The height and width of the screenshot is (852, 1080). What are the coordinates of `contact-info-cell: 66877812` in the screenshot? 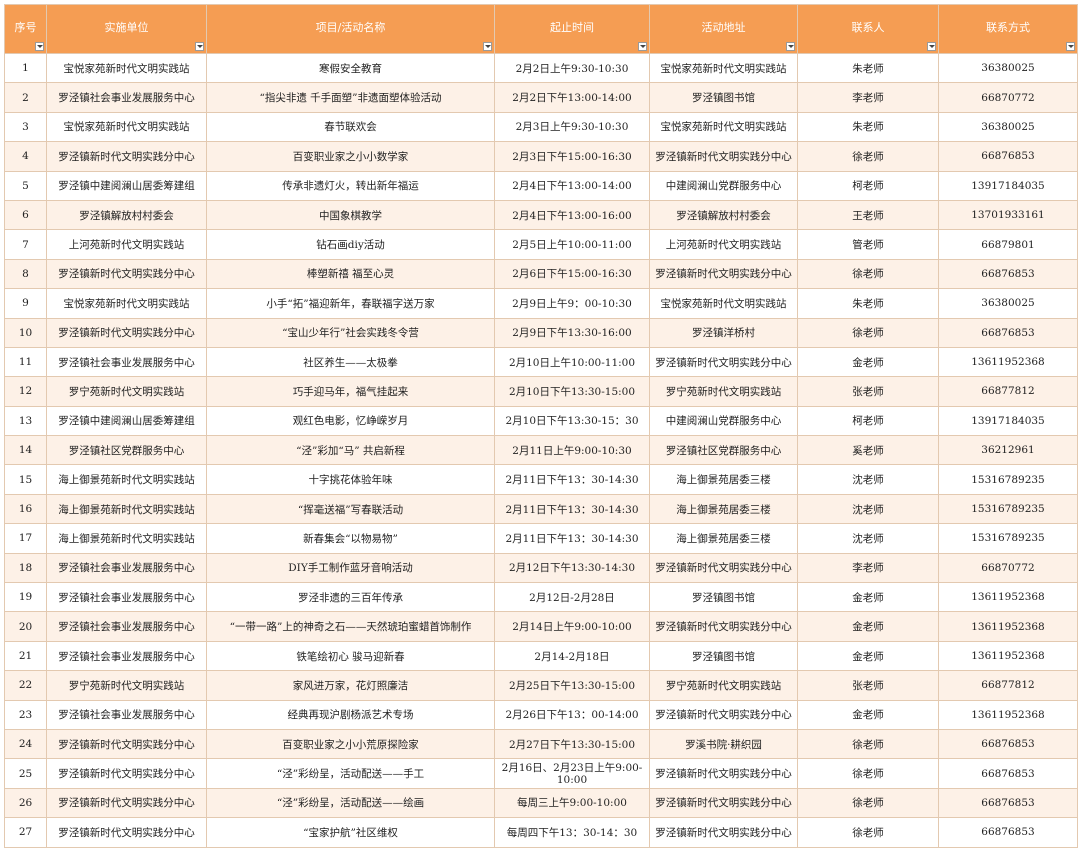 It's located at (1008, 685).